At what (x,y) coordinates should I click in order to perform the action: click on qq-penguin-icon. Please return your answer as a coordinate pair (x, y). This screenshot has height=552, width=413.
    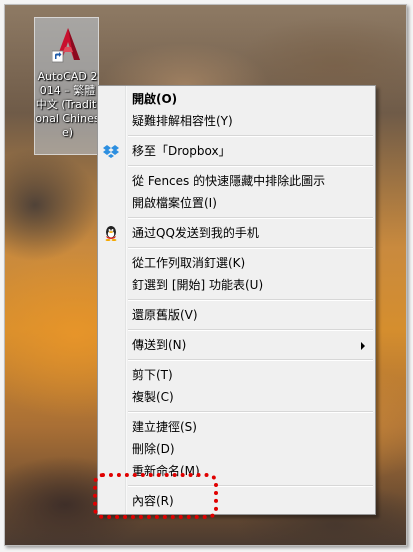
    Looking at the image, I should click on (111, 233).